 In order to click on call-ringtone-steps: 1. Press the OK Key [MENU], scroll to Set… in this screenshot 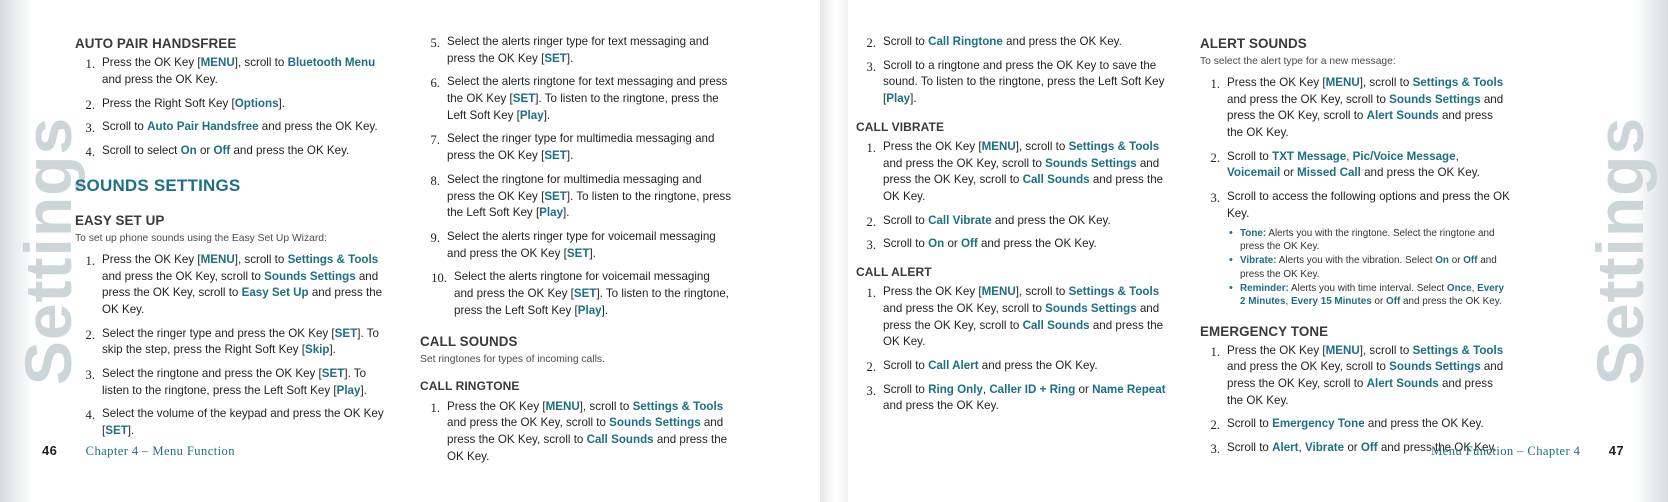, I will do `click(576, 432)`.